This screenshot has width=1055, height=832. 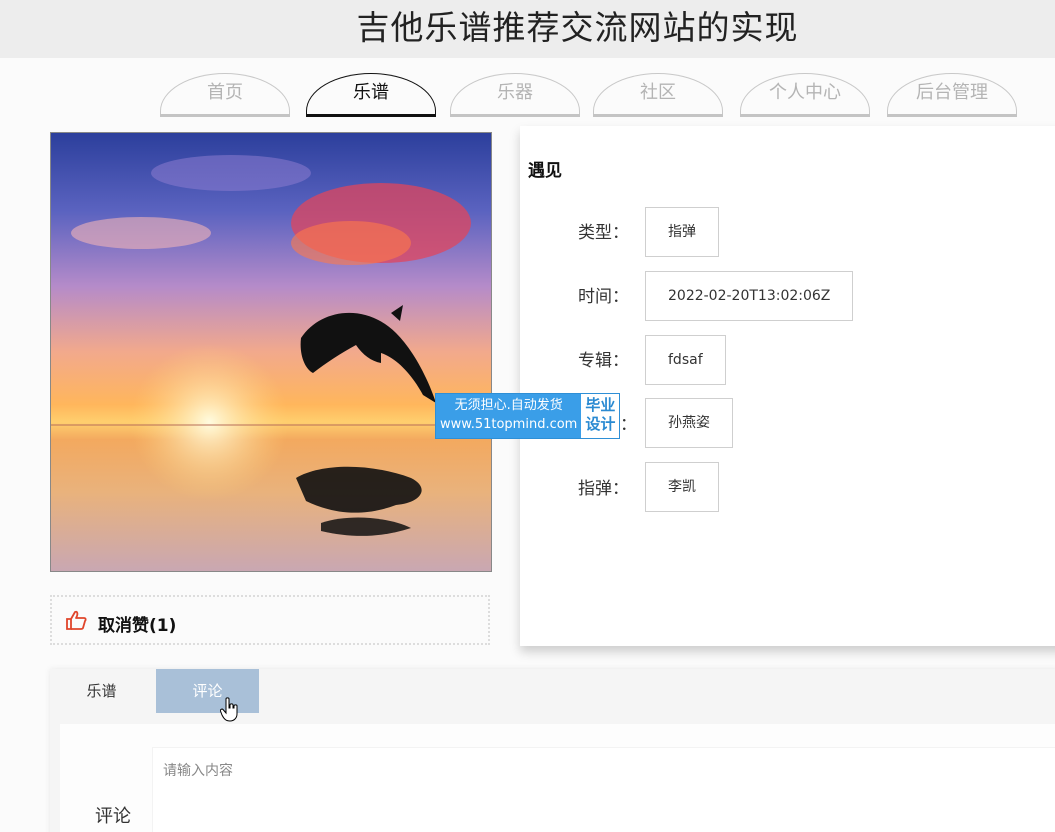 What do you see at coordinates (371, 95) in the screenshot?
I see `nav-tab-scores: 乐谱` at bounding box center [371, 95].